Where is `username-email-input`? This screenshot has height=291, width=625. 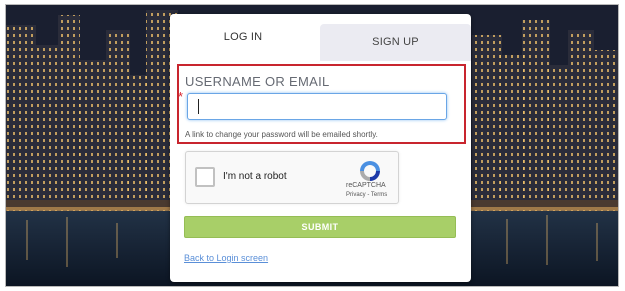 username-email-input is located at coordinates (317, 106).